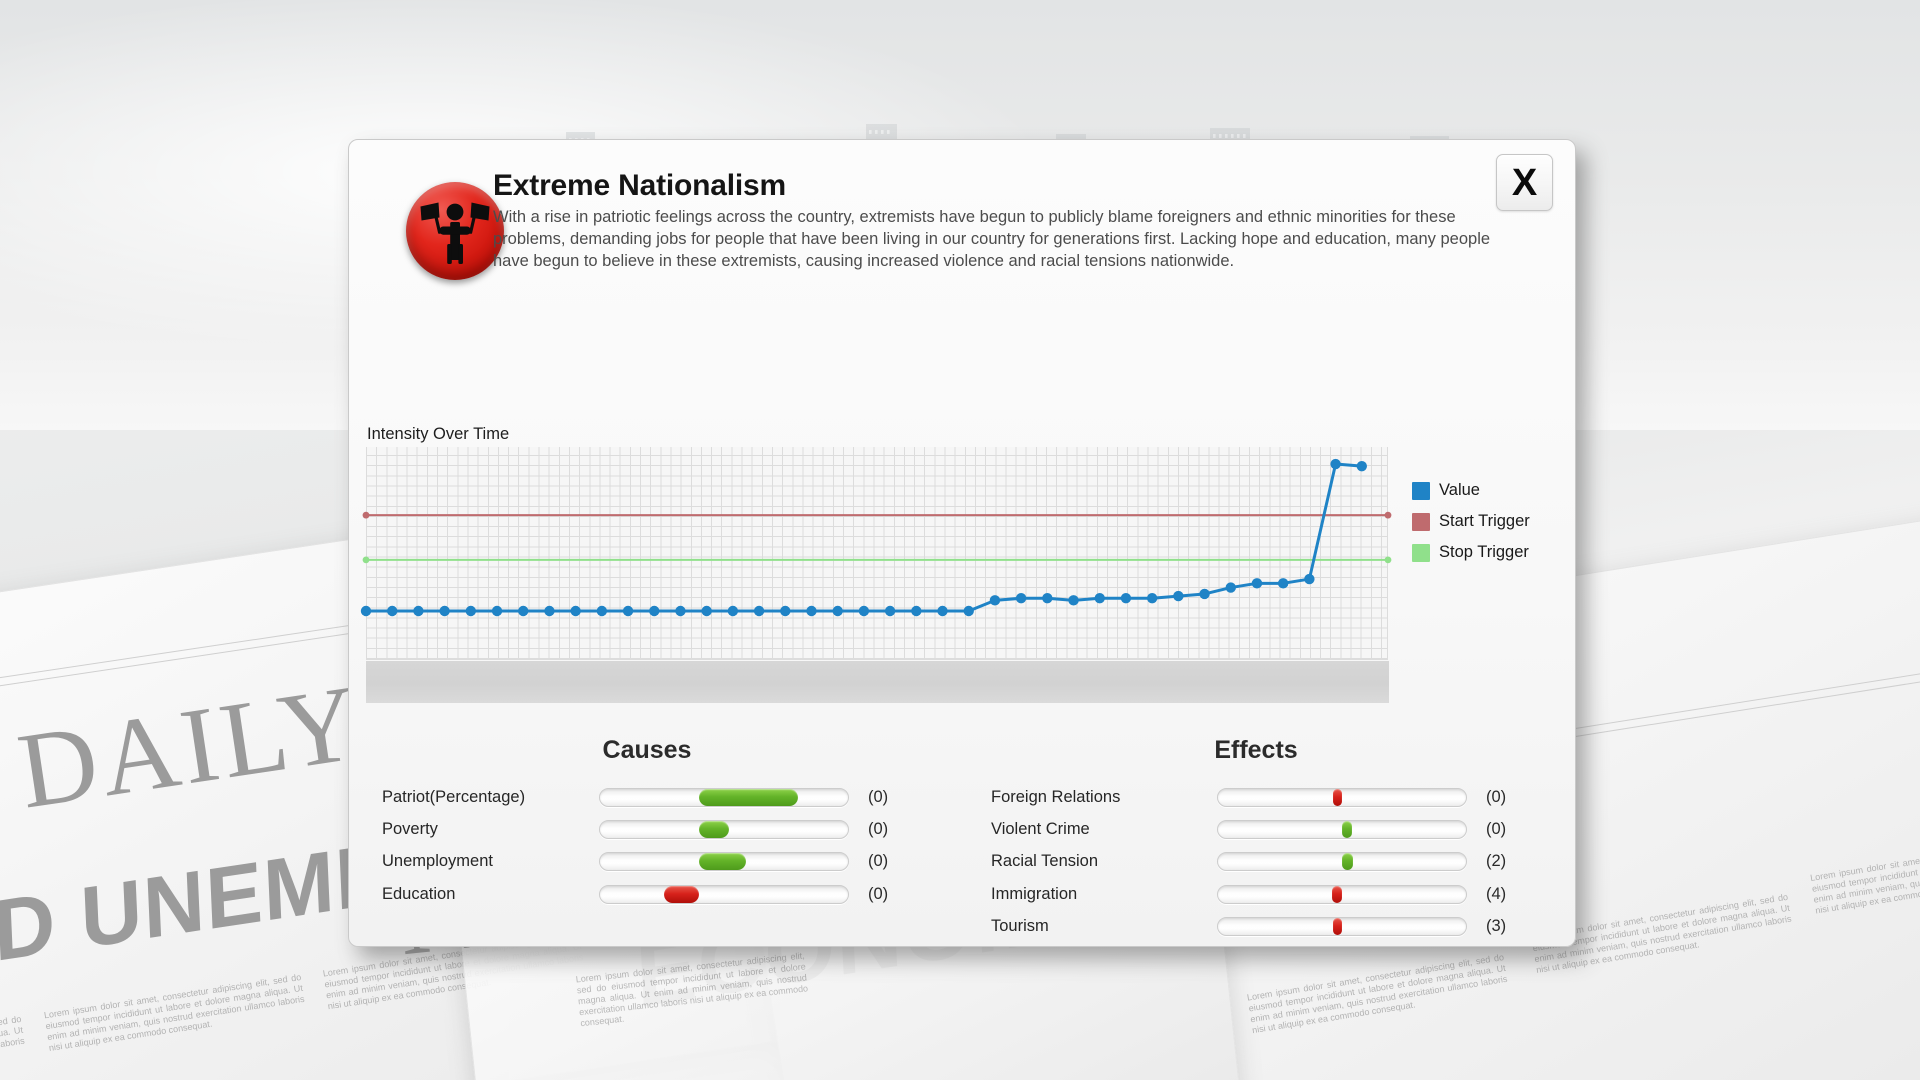 This screenshot has height=1080, width=1920. I want to click on headline-daily: DAILY, so click(190, 747).